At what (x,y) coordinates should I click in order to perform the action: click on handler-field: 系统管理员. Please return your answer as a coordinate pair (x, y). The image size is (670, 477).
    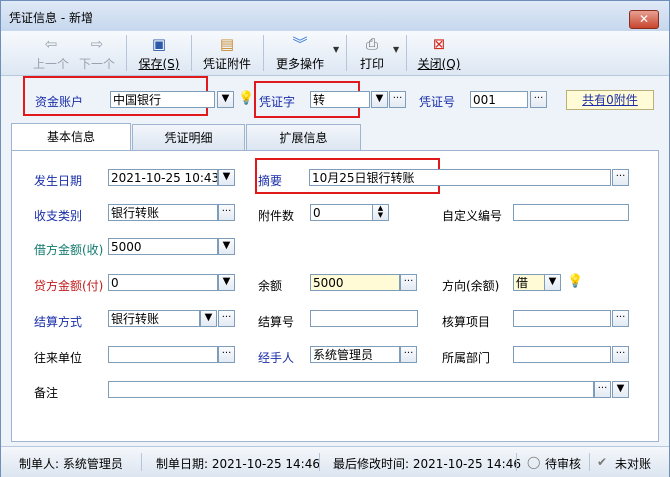
    Looking at the image, I should click on (355, 354).